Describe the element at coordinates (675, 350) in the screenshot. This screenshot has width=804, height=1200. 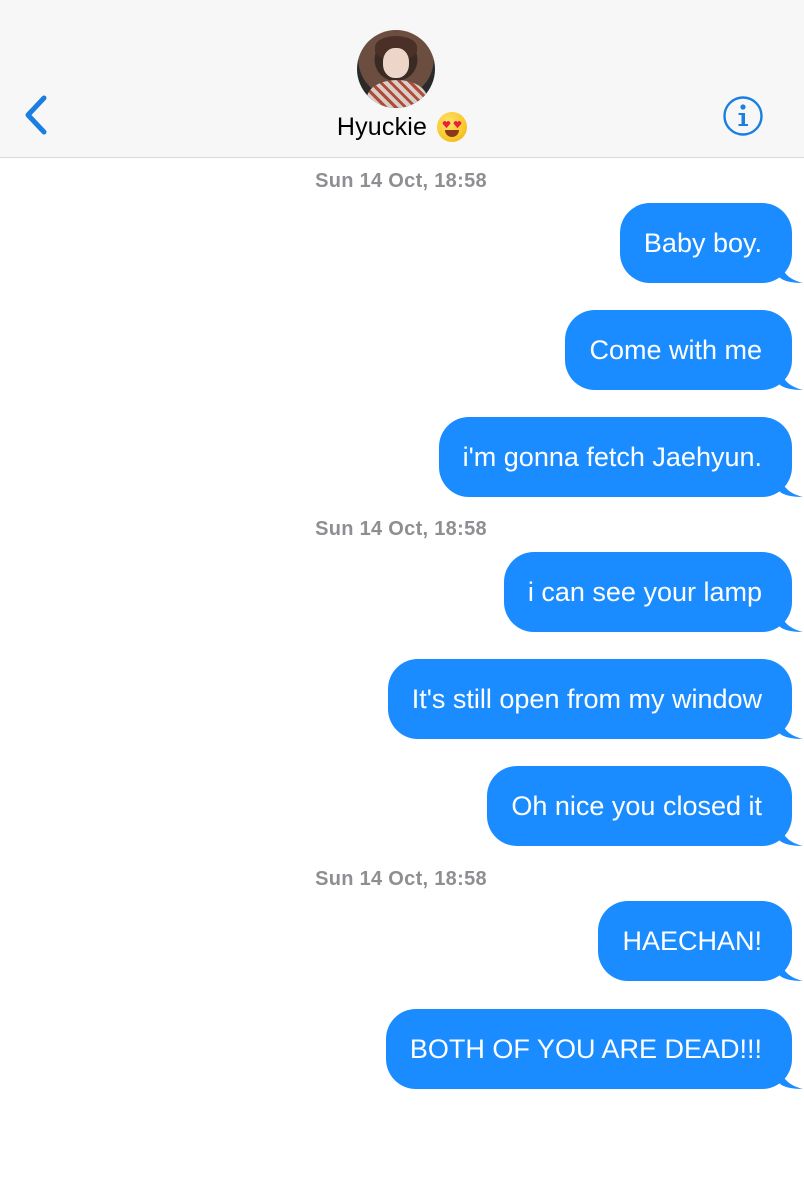
I see `message-text: Come with me` at that location.